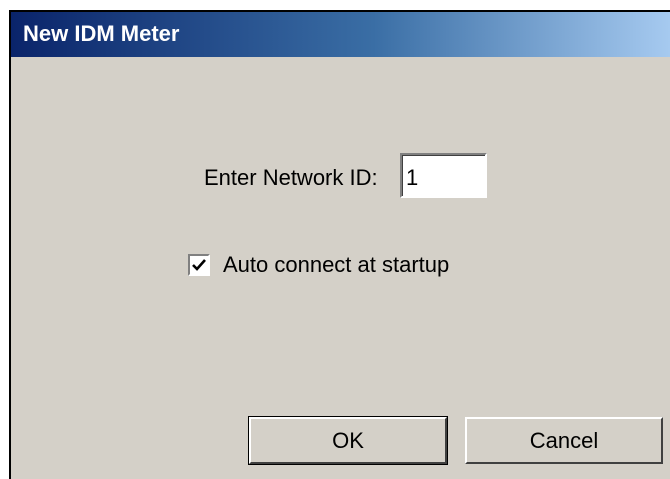 This screenshot has width=670, height=479. I want to click on auto-connect-label: Auto connect at startup, so click(336, 265).